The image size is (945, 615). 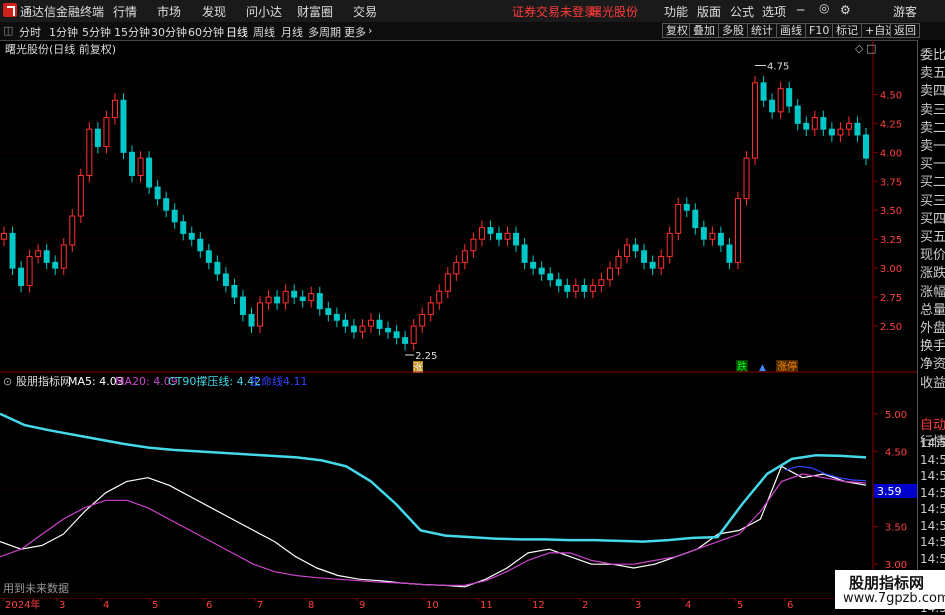 What do you see at coordinates (365, 11) in the screenshot?
I see `menu-jiaoyi: 交易` at bounding box center [365, 11].